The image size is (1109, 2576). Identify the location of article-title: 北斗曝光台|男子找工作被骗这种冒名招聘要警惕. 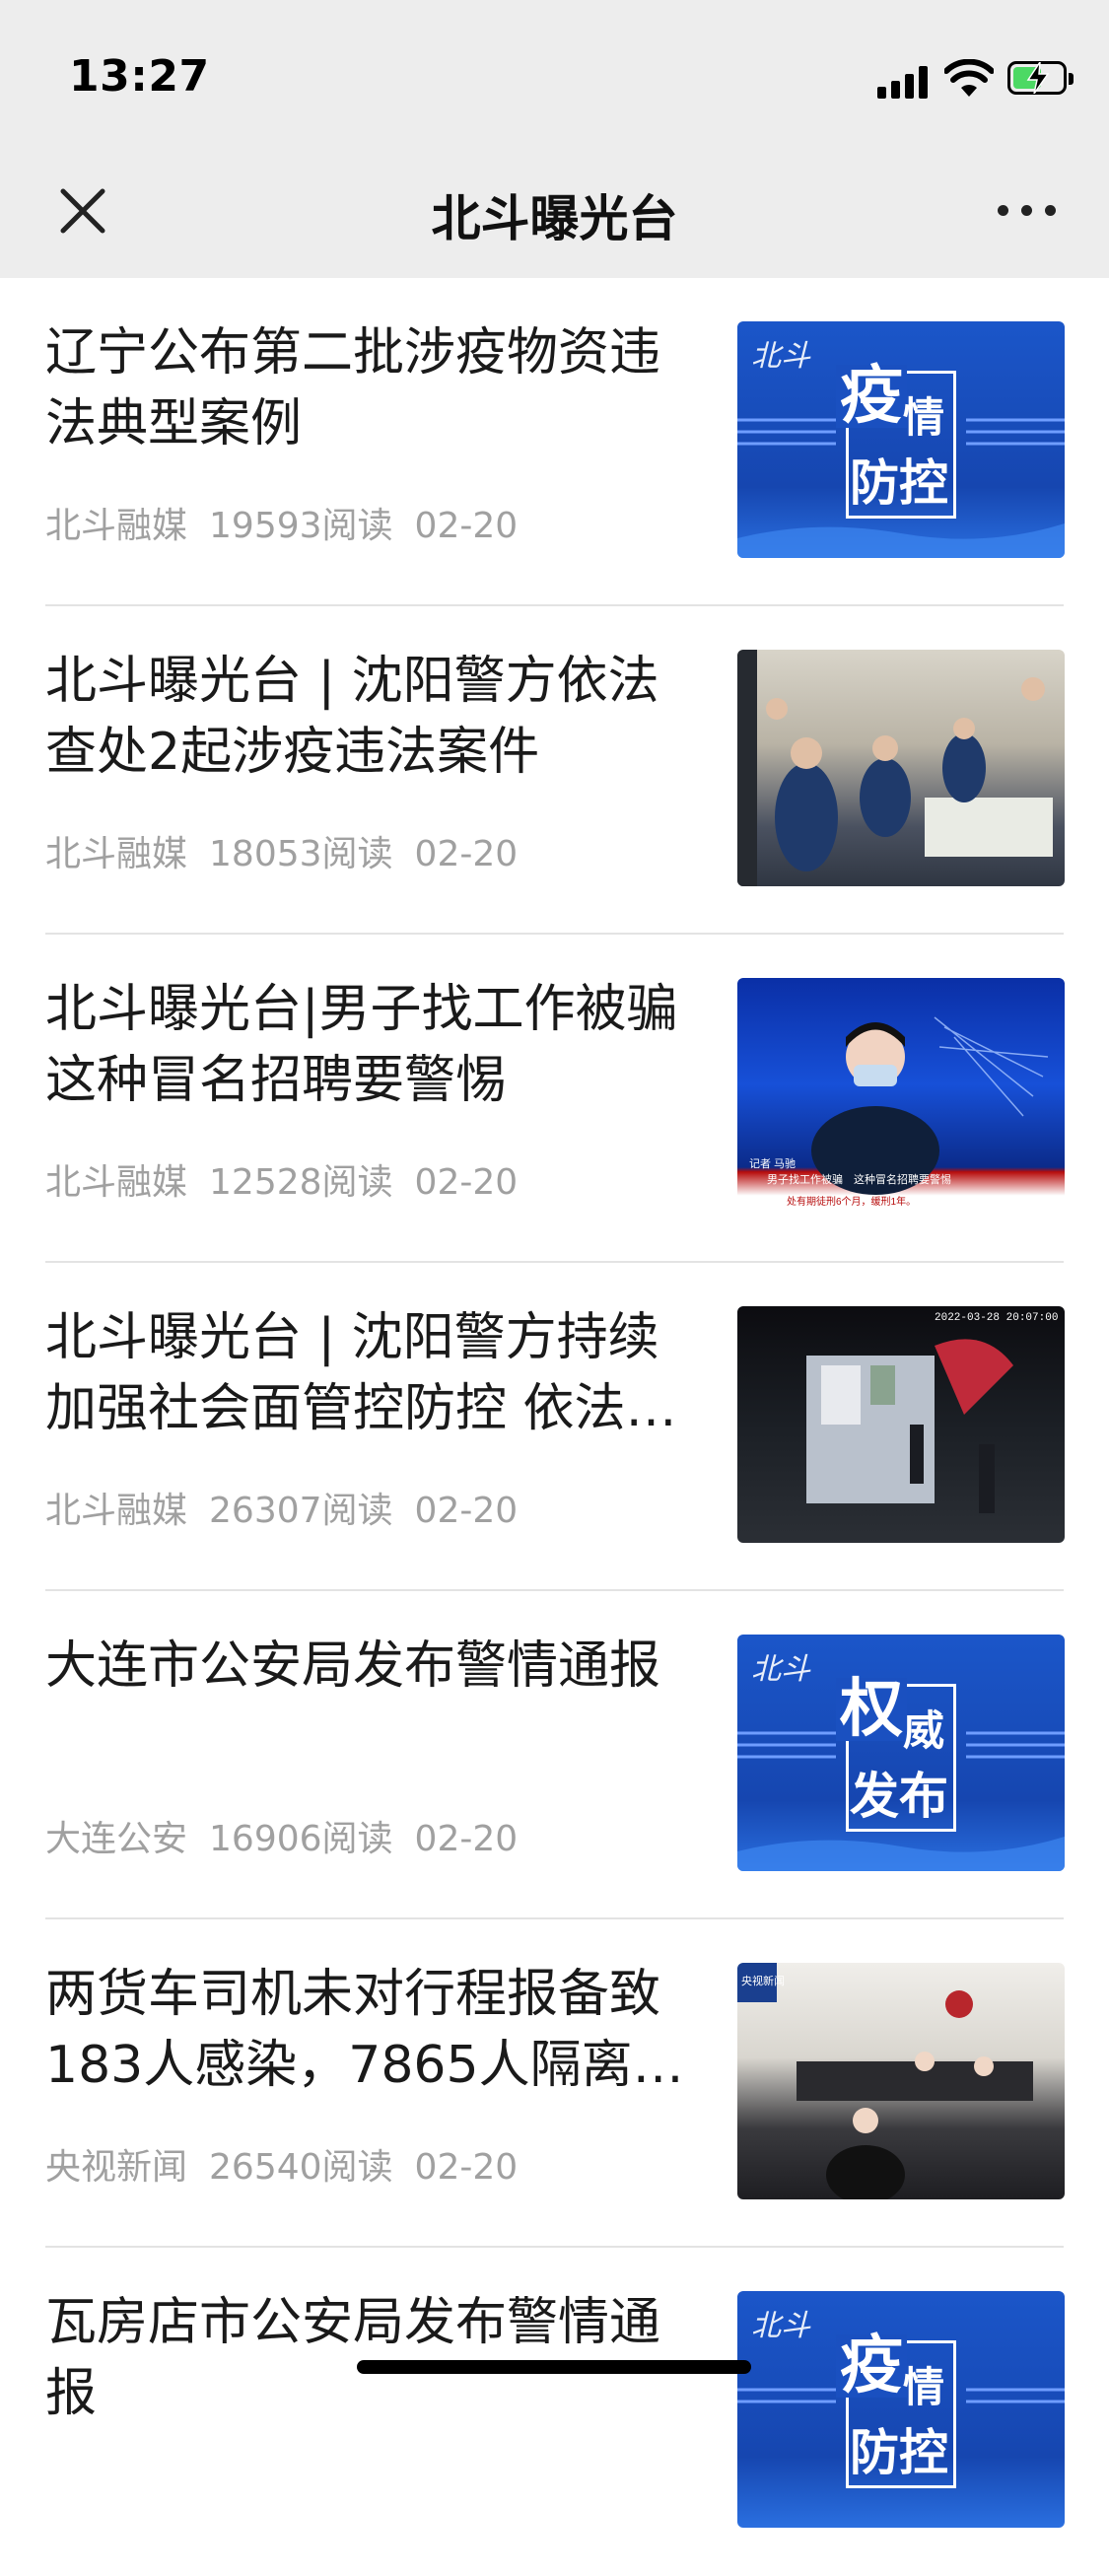
(361, 1045).